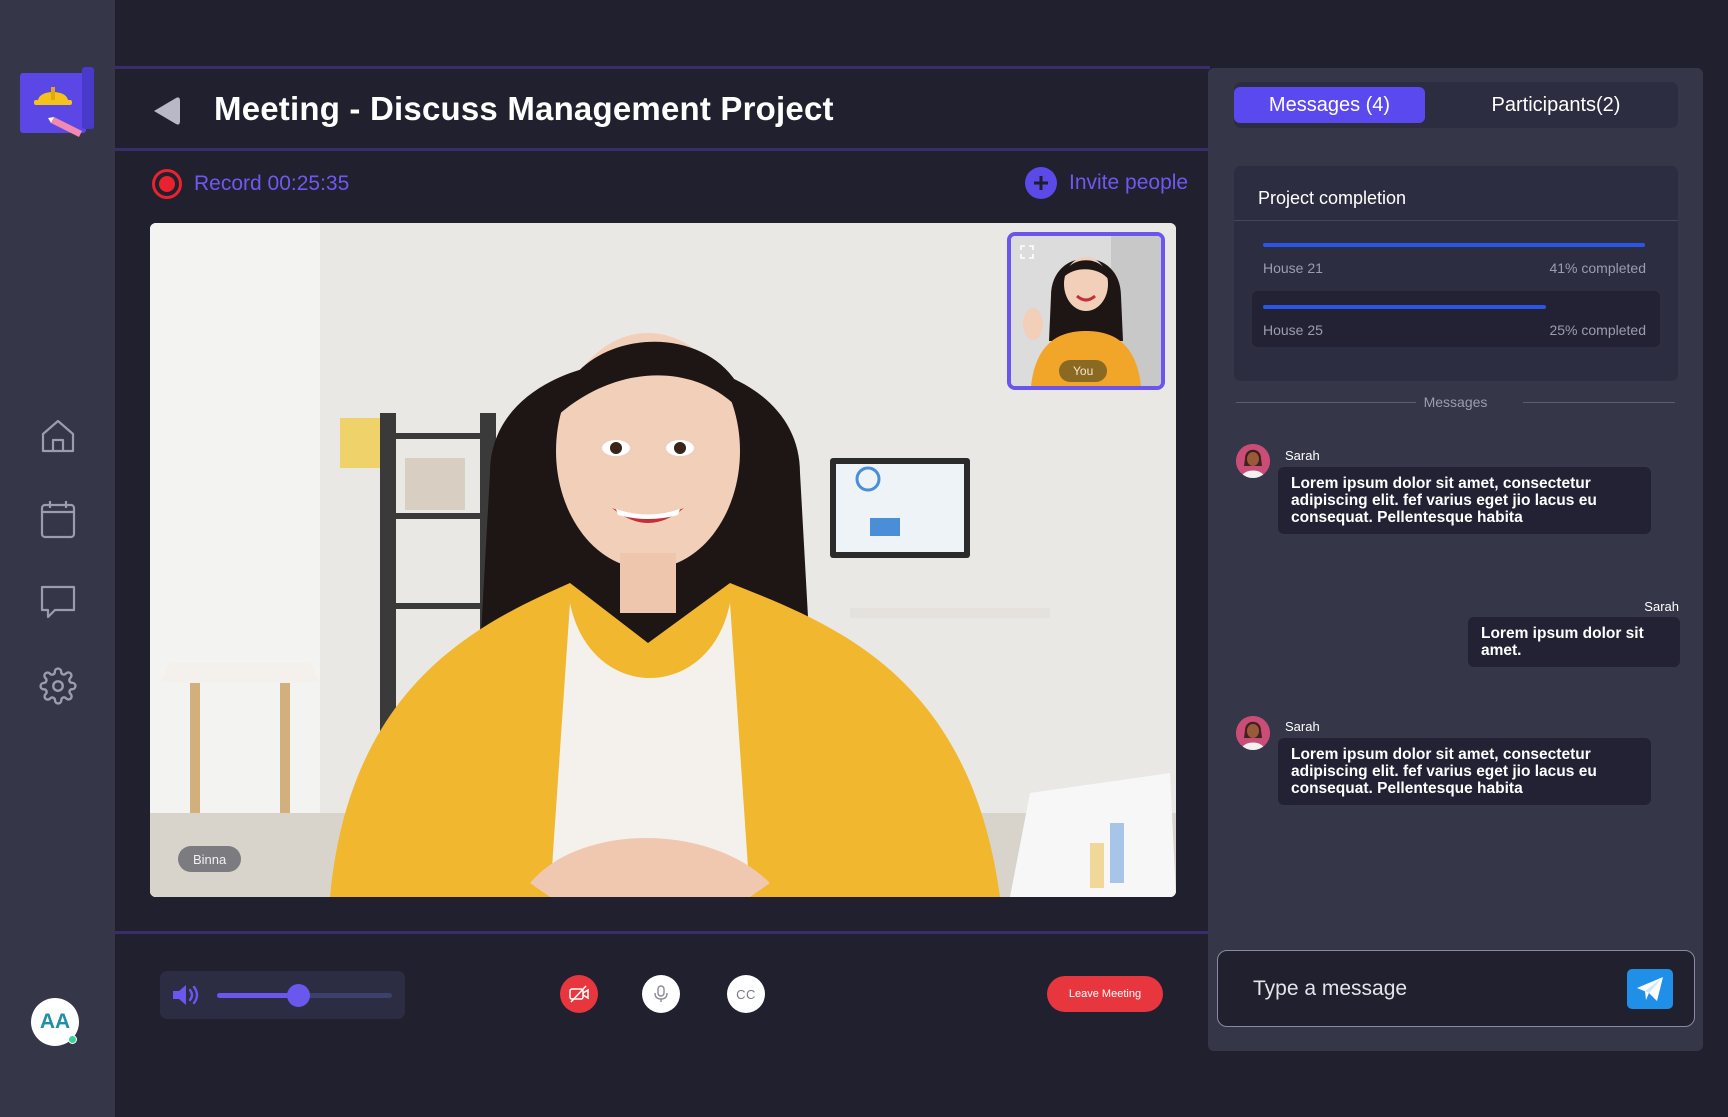 The image size is (1728, 1117). I want to click on invite-people-button: Invite people, so click(1106, 183).